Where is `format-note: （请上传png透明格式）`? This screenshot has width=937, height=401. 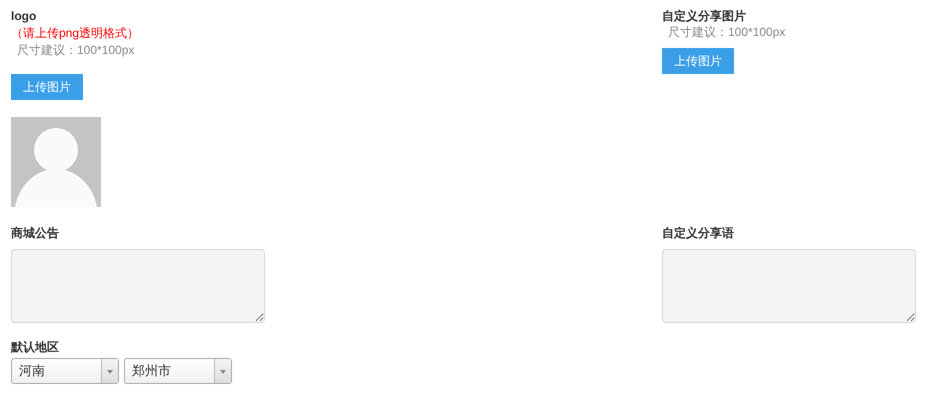
format-note: （请上传png透明格式） is located at coordinates (75, 33).